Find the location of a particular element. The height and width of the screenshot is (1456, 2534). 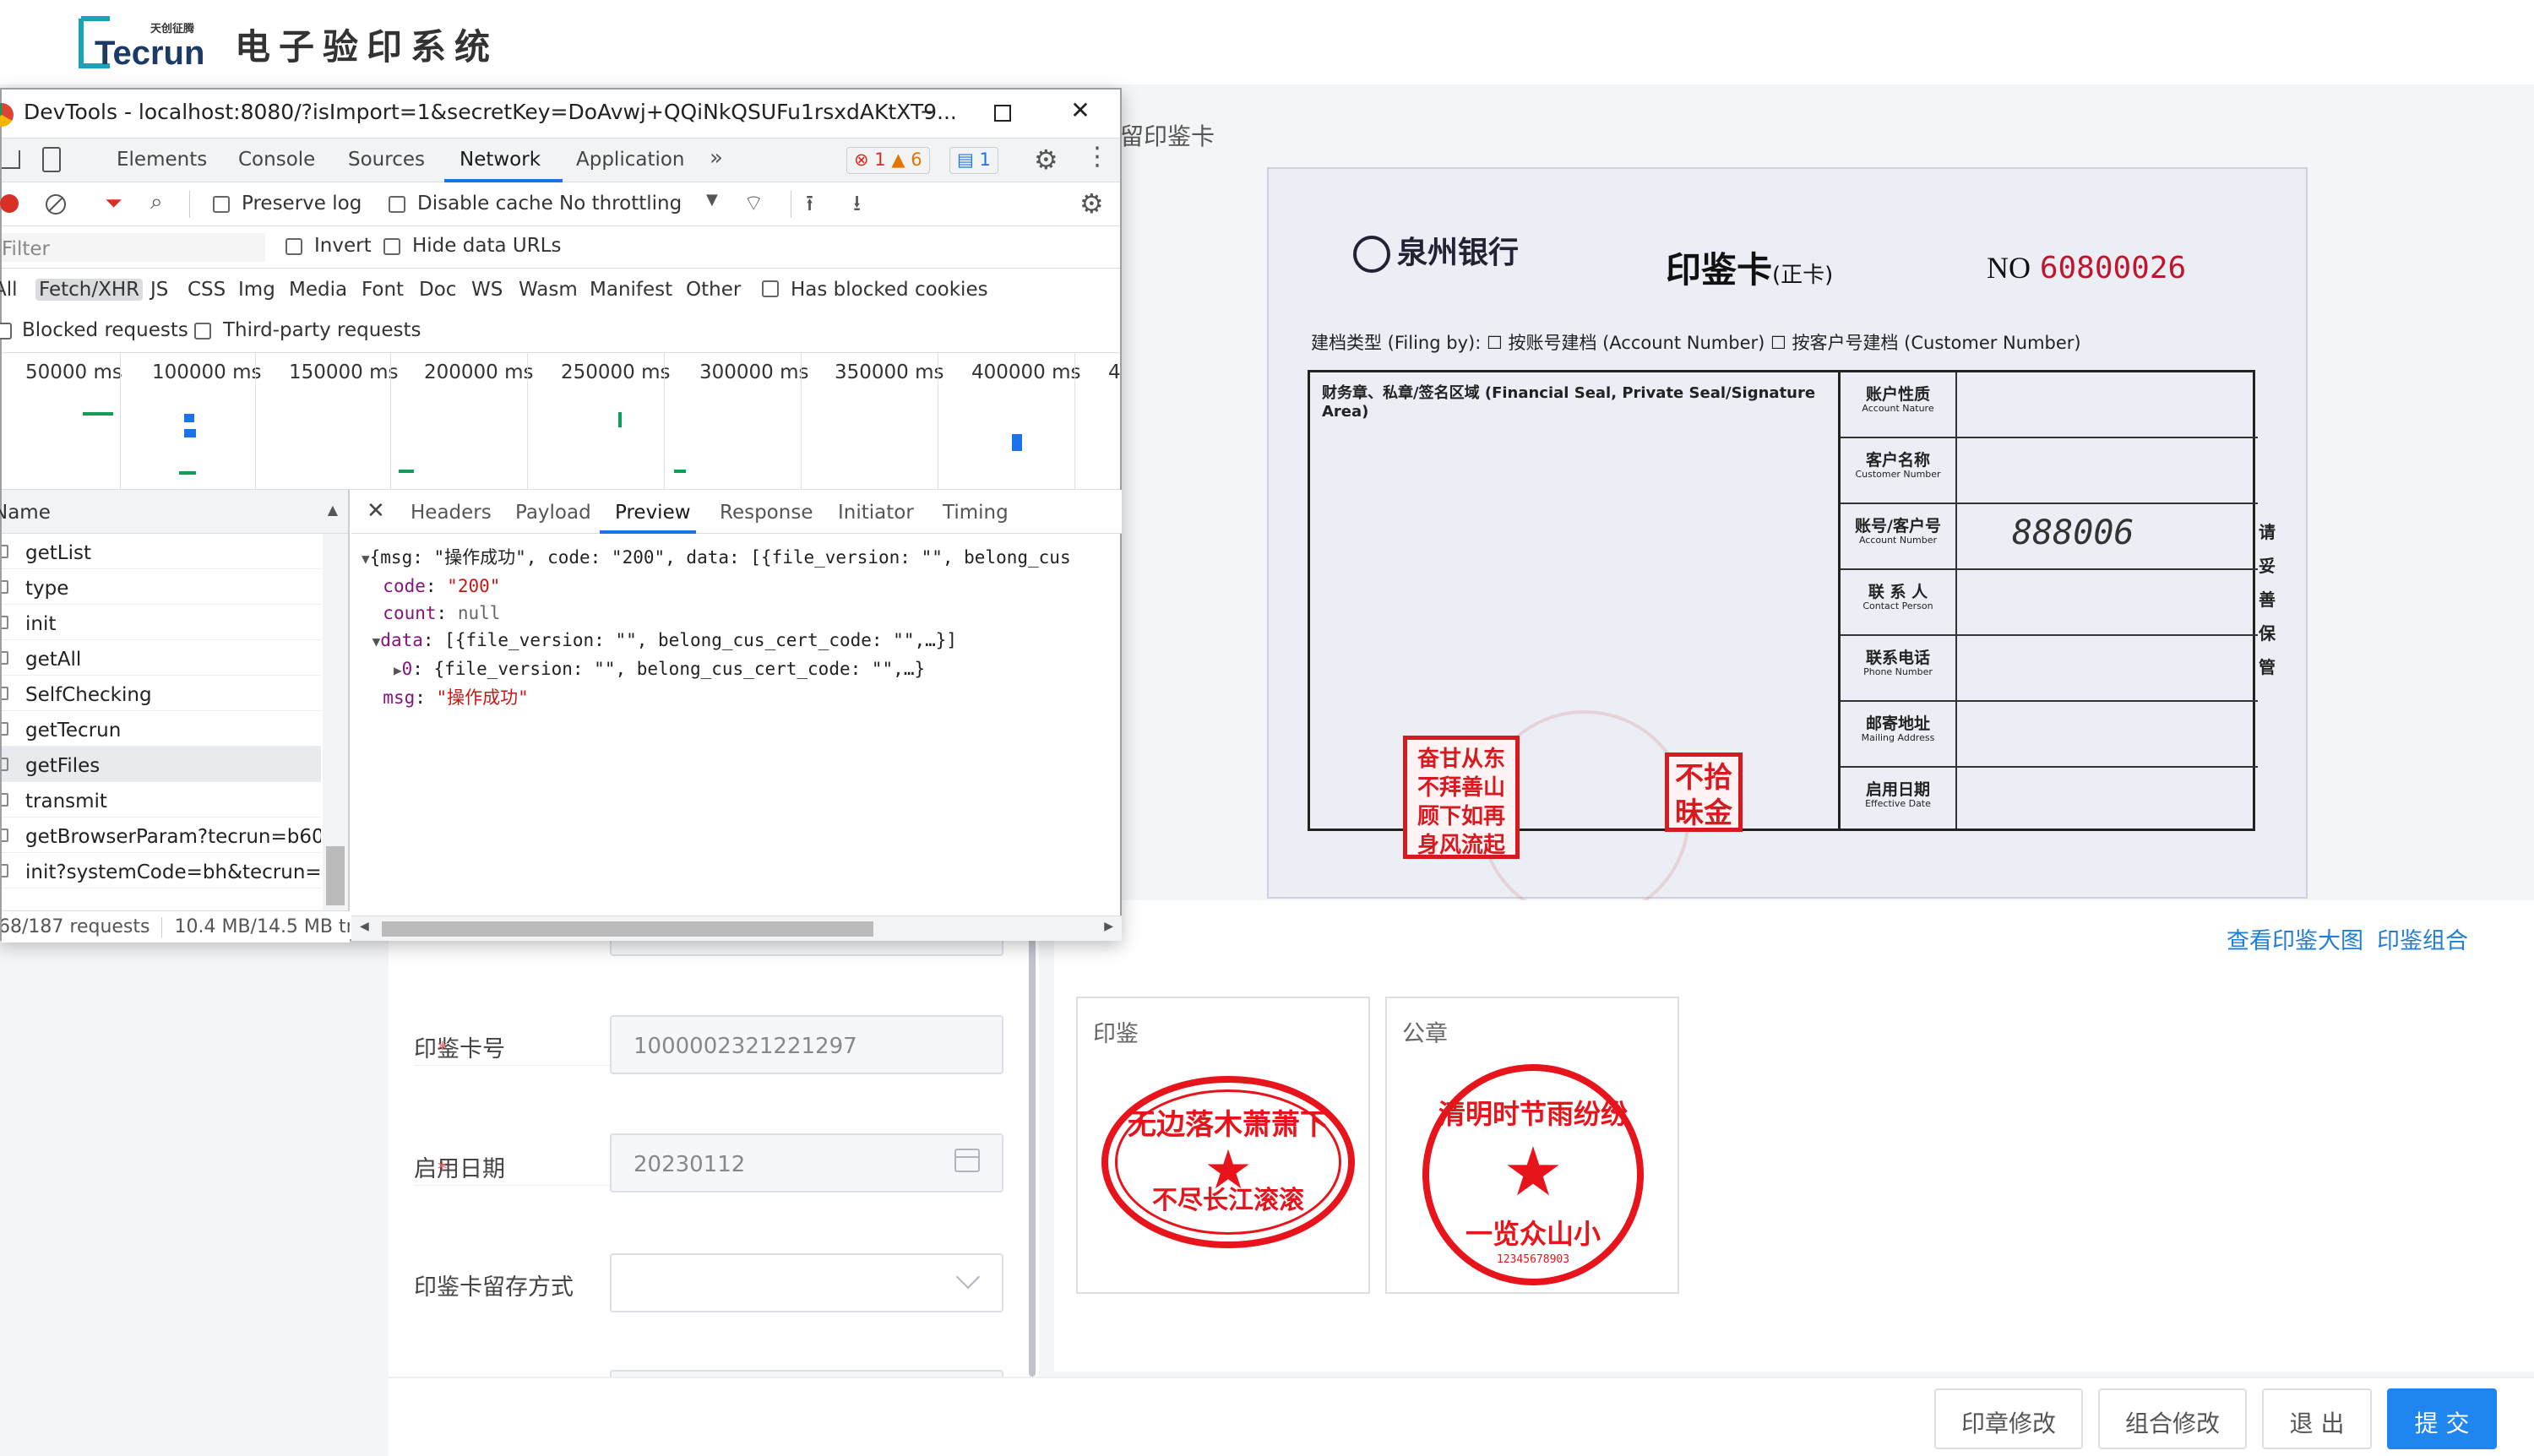

preview-horizontal-scrollbar: ◀ ▶ is located at coordinates (736, 928).